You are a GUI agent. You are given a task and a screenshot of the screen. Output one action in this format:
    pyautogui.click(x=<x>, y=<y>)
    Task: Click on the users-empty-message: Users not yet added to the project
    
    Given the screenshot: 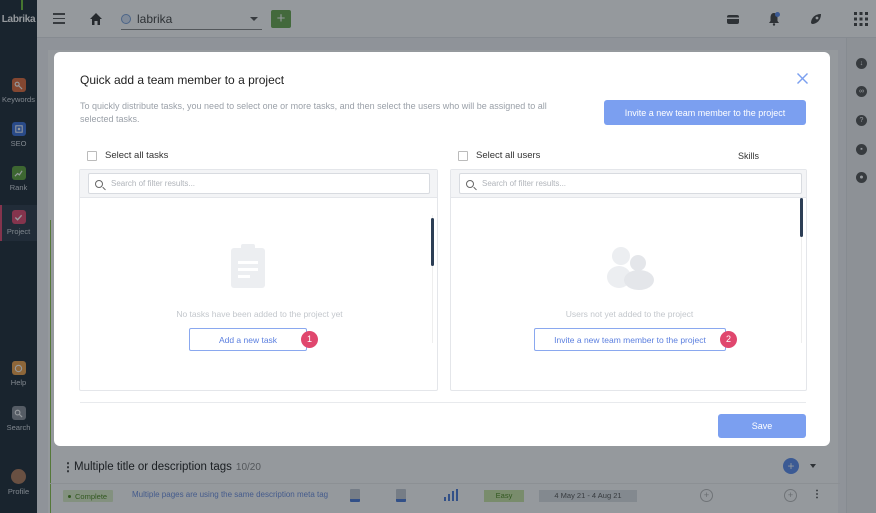 What is the action you would take?
    pyautogui.click(x=629, y=314)
    